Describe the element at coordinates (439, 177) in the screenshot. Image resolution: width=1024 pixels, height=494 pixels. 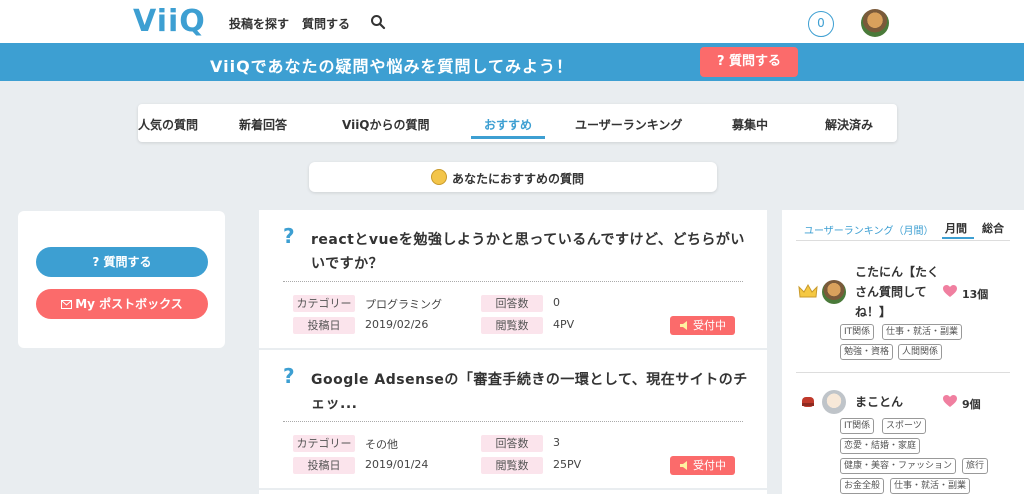
I see `smile-icon` at that location.